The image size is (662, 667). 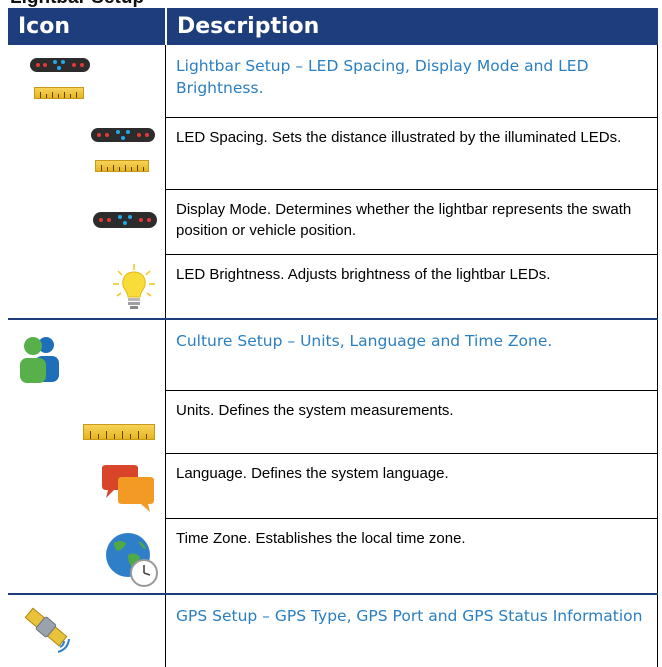 I want to click on row-description: Units. Defines the system measurements., so click(x=411, y=422).